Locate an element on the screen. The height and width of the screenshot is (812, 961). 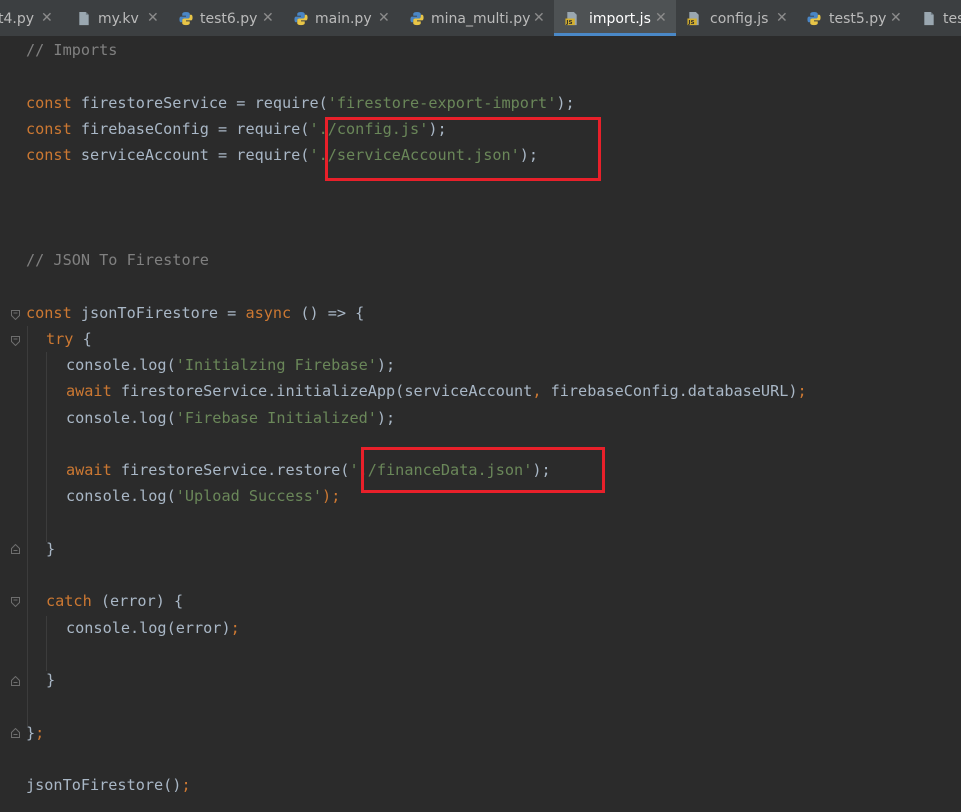
string-literal: 'firestore-export-import' is located at coordinates (442, 103).